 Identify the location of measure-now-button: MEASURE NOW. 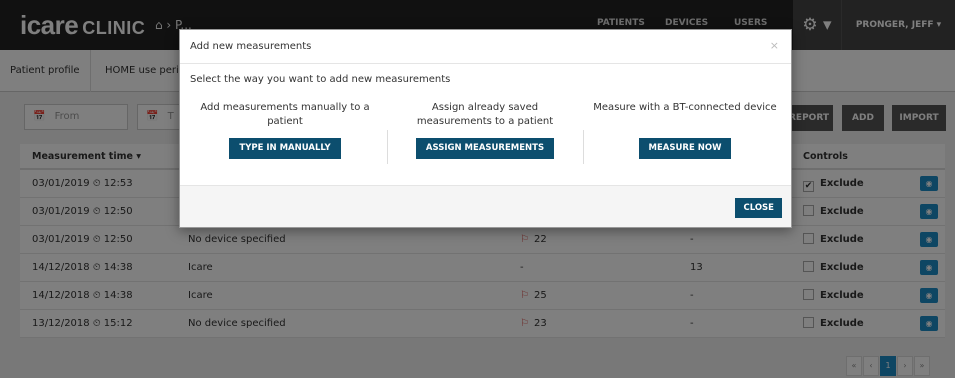
(685, 148).